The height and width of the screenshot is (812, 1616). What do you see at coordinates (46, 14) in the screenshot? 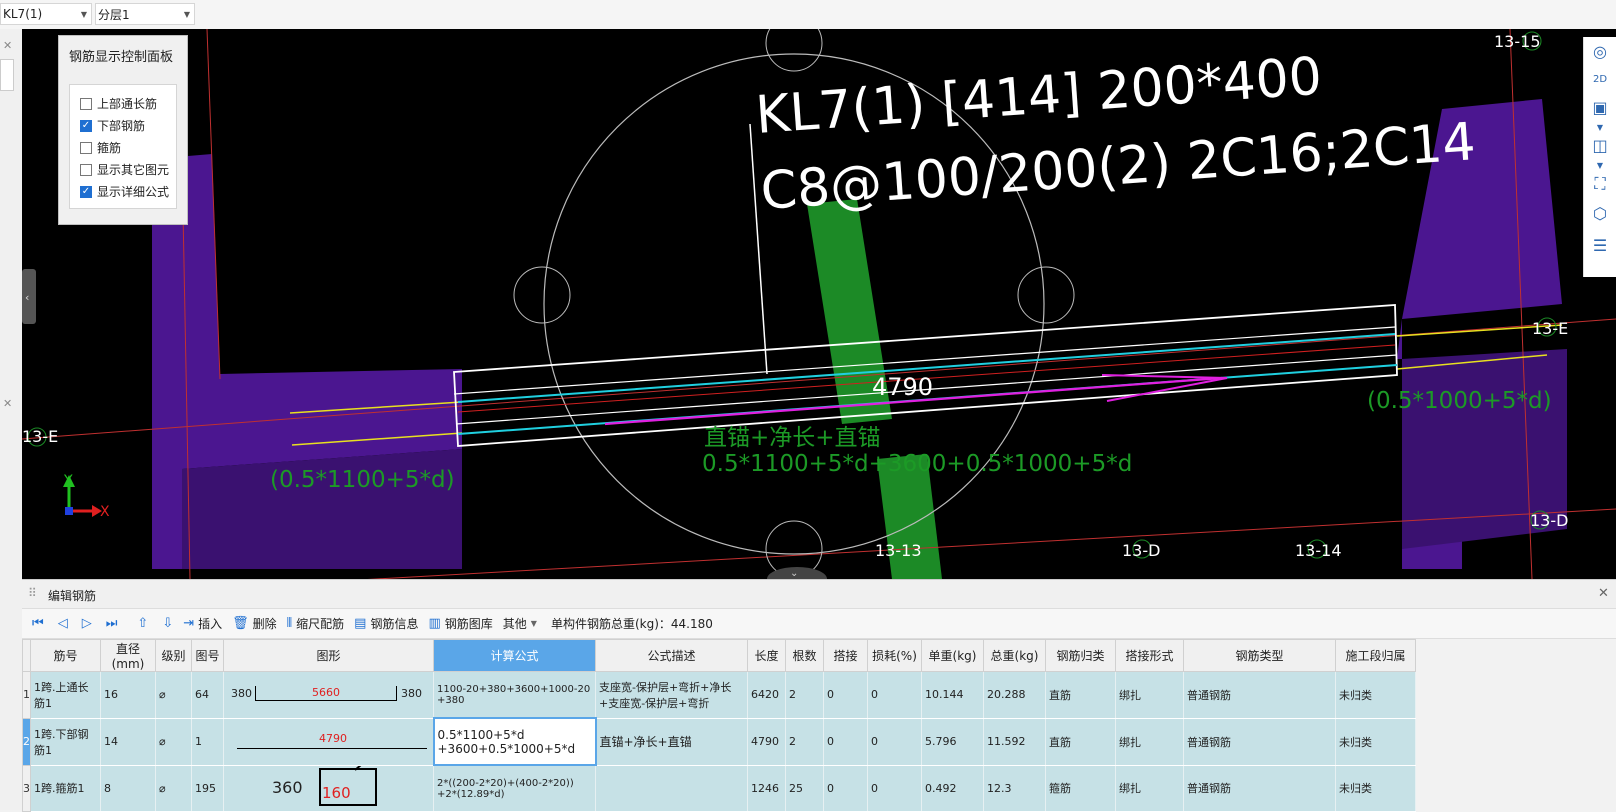
I see `component-select: KL7(1) ▼` at bounding box center [46, 14].